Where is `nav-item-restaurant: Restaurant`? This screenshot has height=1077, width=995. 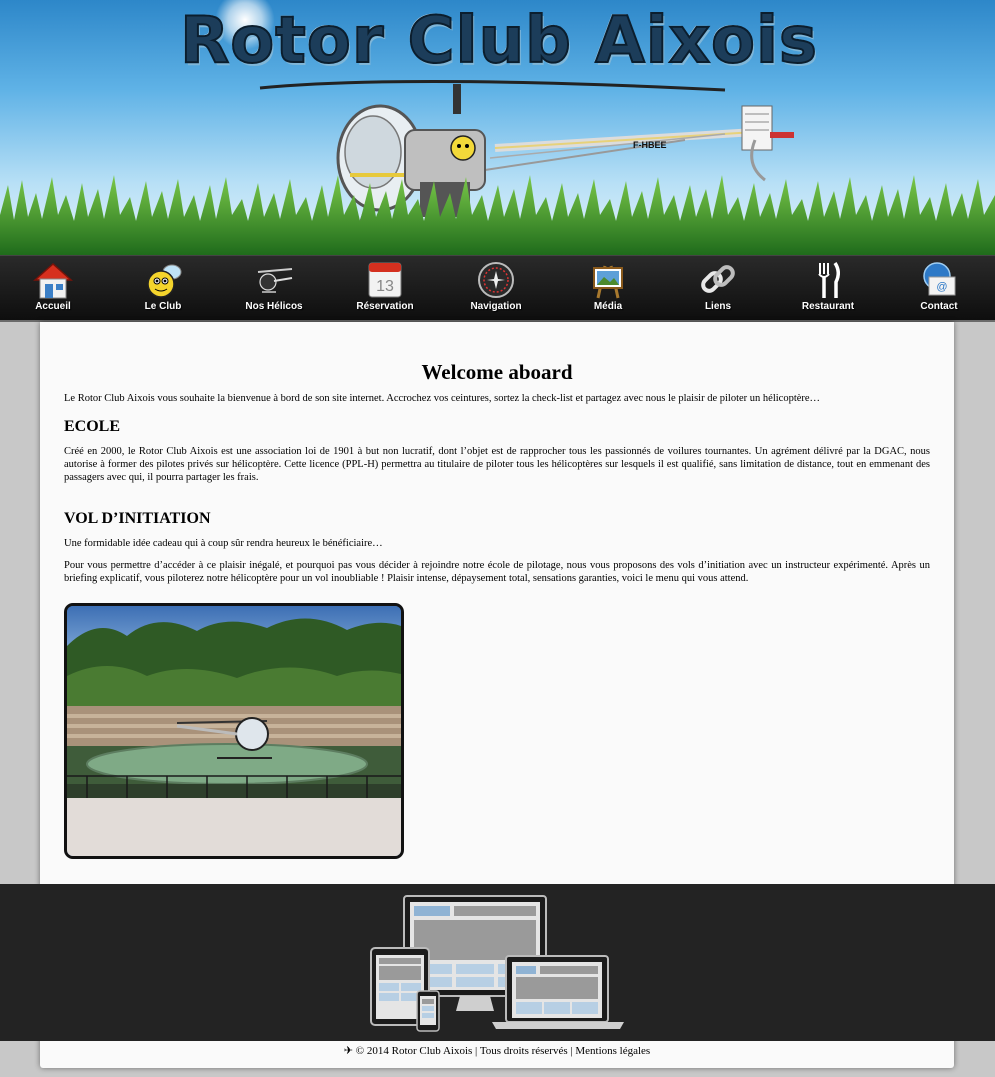
nav-item-restaurant: Restaurant is located at coordinates (828, 290).